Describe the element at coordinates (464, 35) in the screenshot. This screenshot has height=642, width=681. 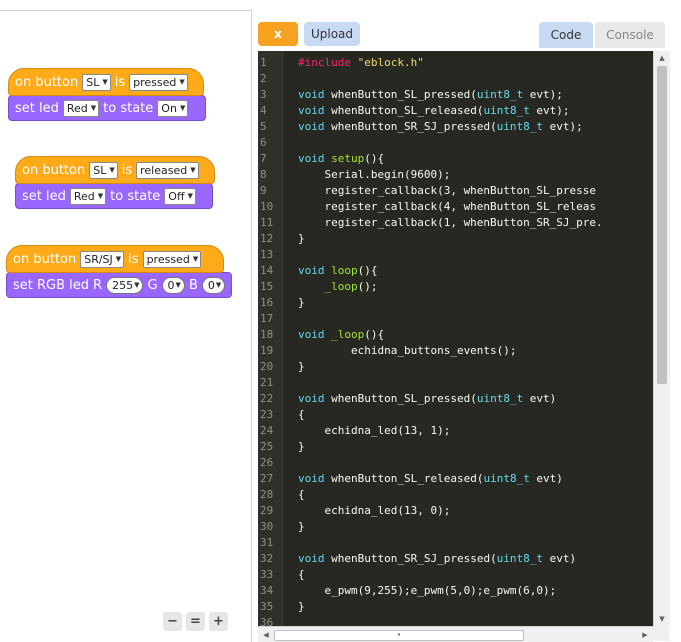
I see `code-toolbar: x Upload Code Console` at that location.